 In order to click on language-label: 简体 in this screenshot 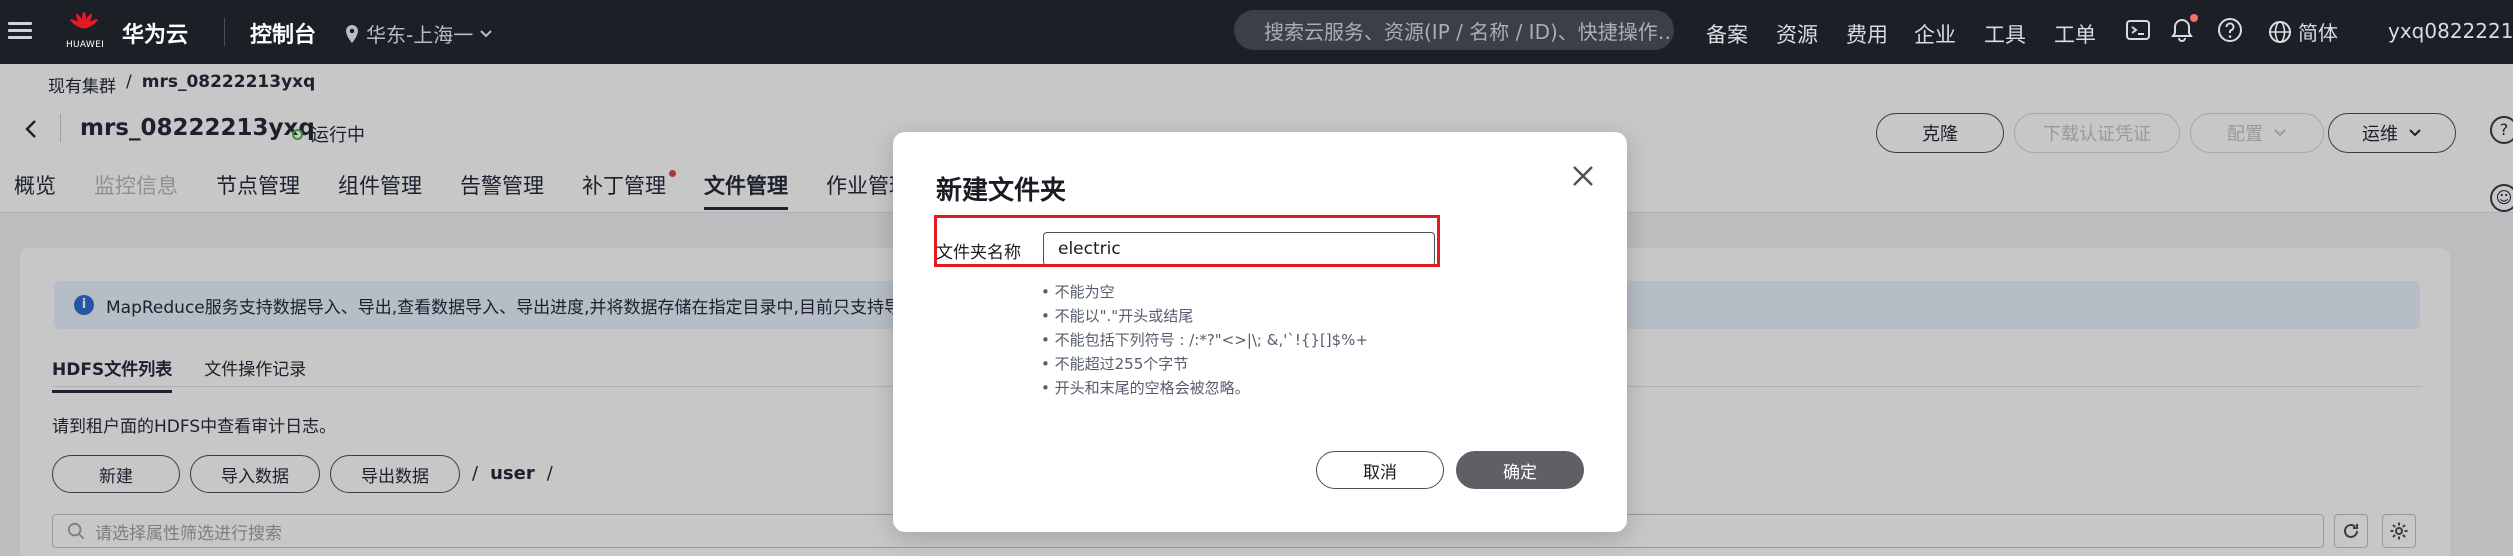, I will do `click(2318, 33)`.